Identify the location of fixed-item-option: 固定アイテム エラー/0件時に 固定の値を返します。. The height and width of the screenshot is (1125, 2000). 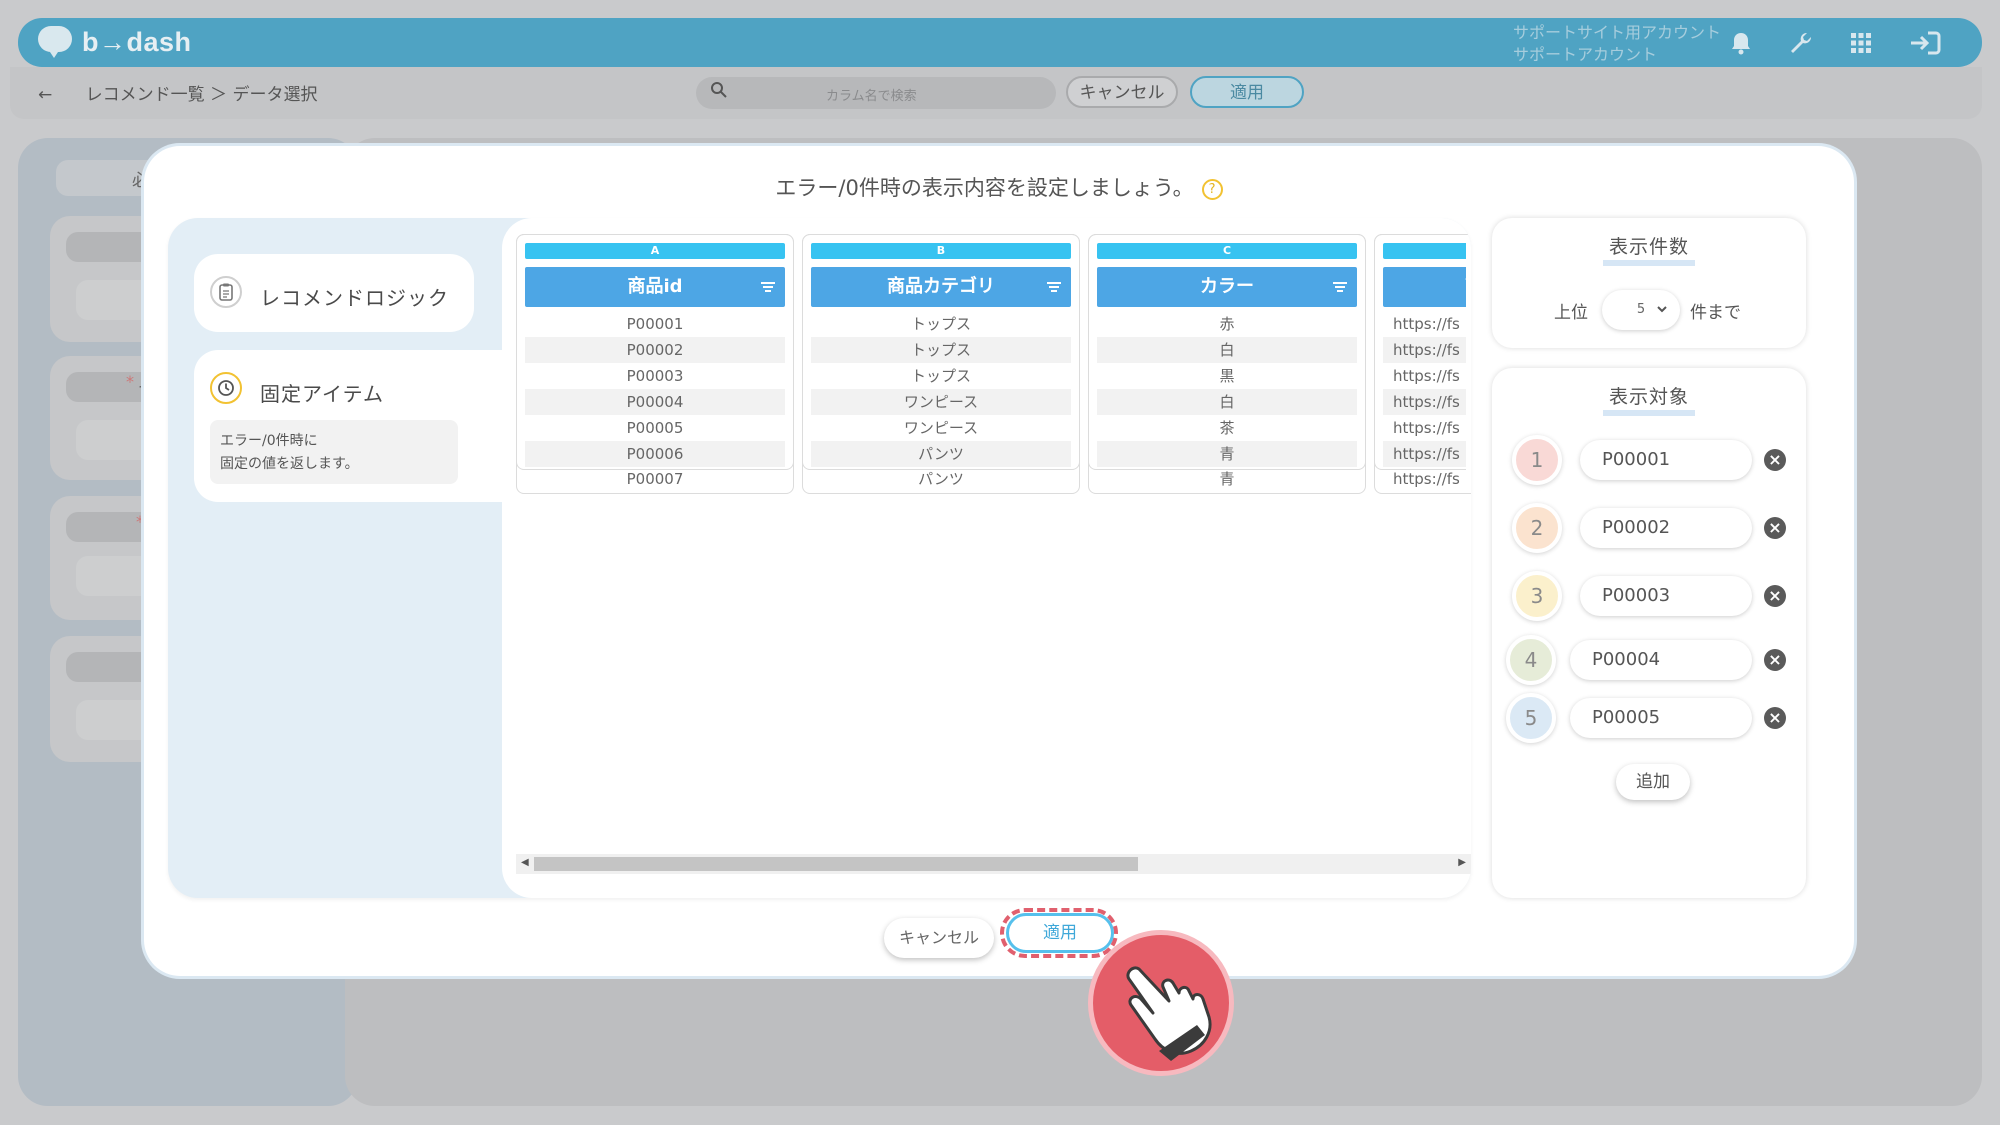
(354, 426).